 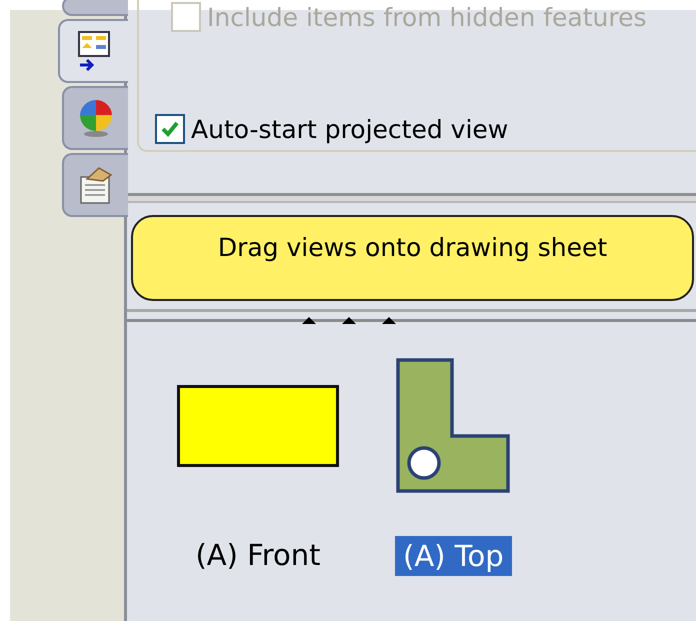 What do you see at coordinates (349, 129) in the screenshot?
I see `checkbox-label: Auto-start projected view` at bounding box center [349, 129].